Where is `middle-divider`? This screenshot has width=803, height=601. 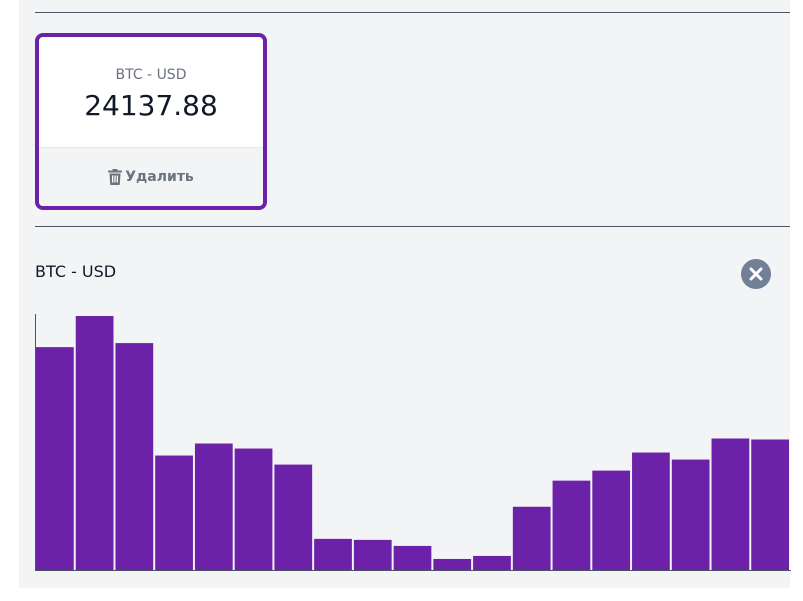 middle-divider is located at coordinates (412, 226).